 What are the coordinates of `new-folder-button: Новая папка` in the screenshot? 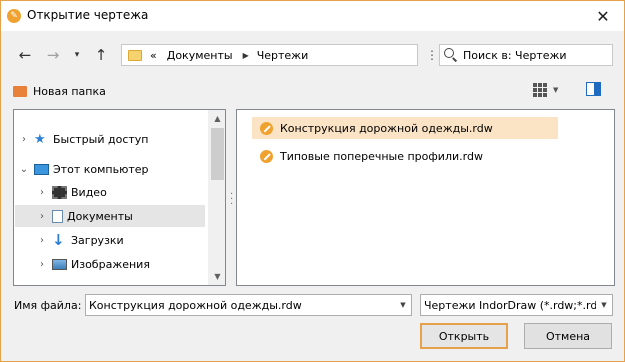 It's located at (59, 91).